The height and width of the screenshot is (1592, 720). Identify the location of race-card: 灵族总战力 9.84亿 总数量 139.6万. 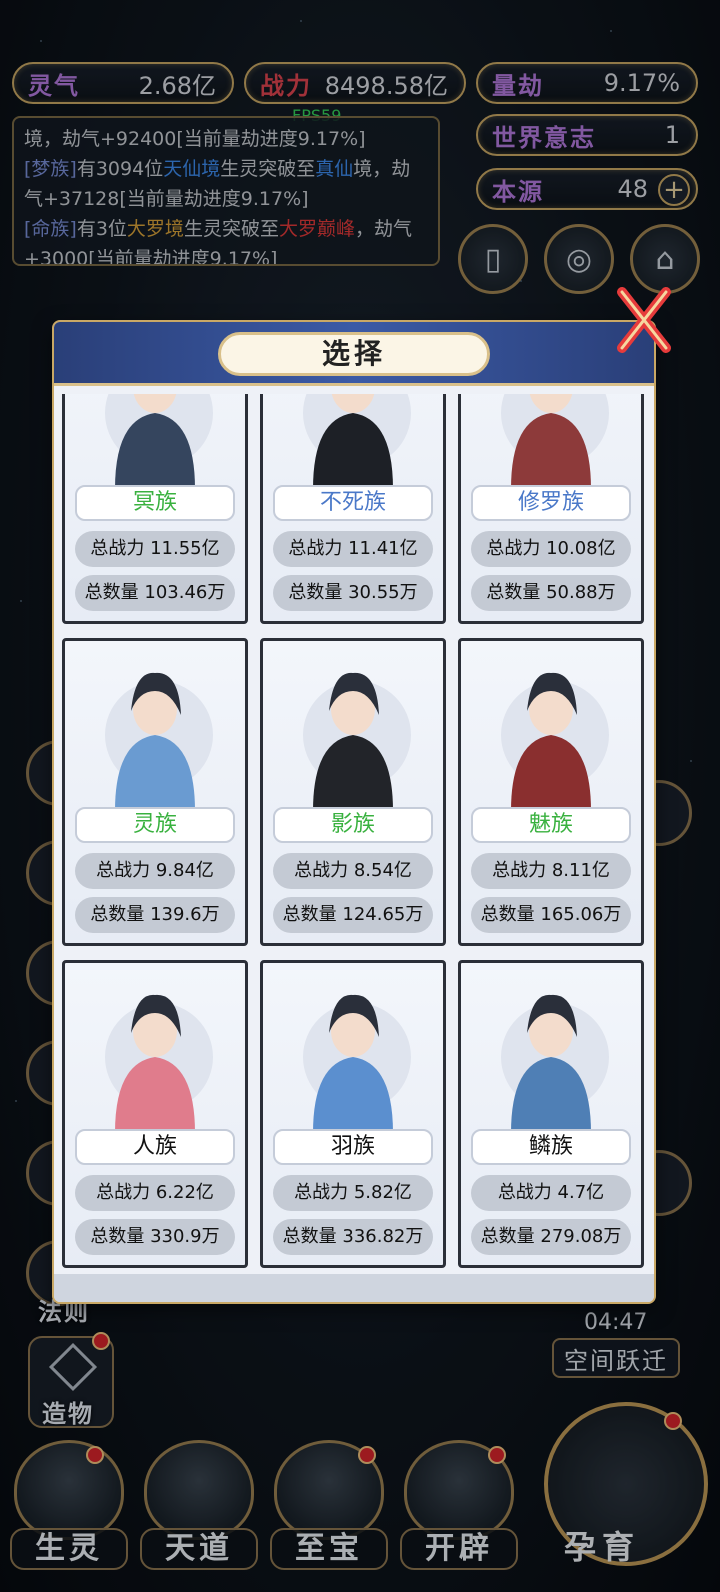
(155, 792).